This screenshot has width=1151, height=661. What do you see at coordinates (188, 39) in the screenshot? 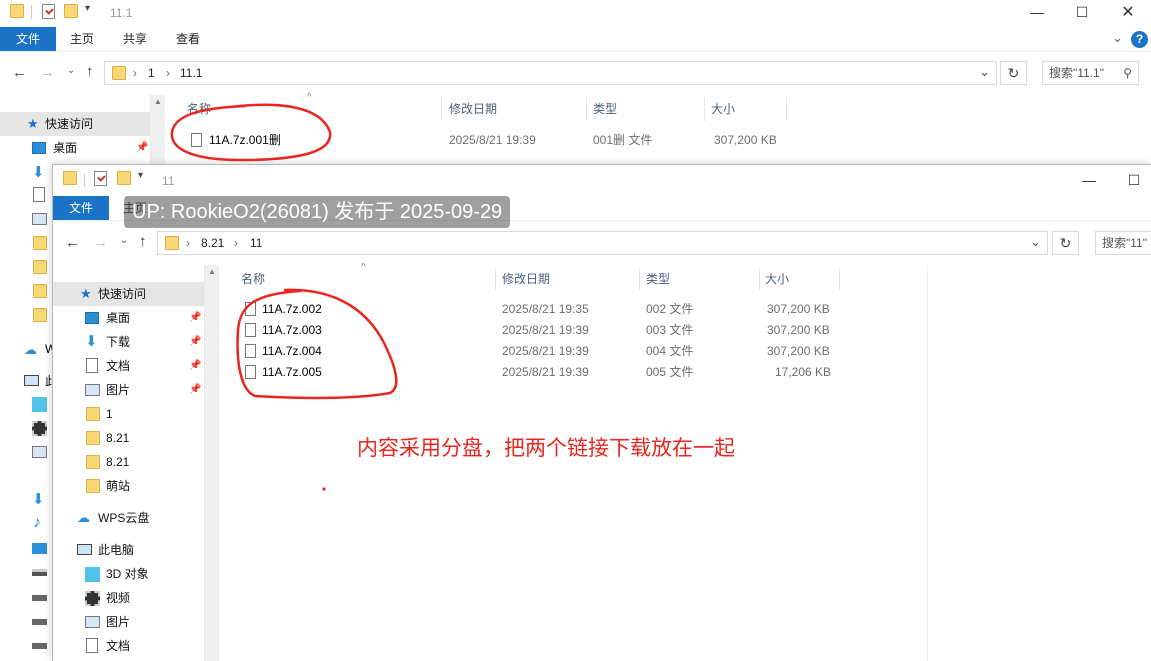
I see `tab-view: 查看` at bounding box center [188, 39].